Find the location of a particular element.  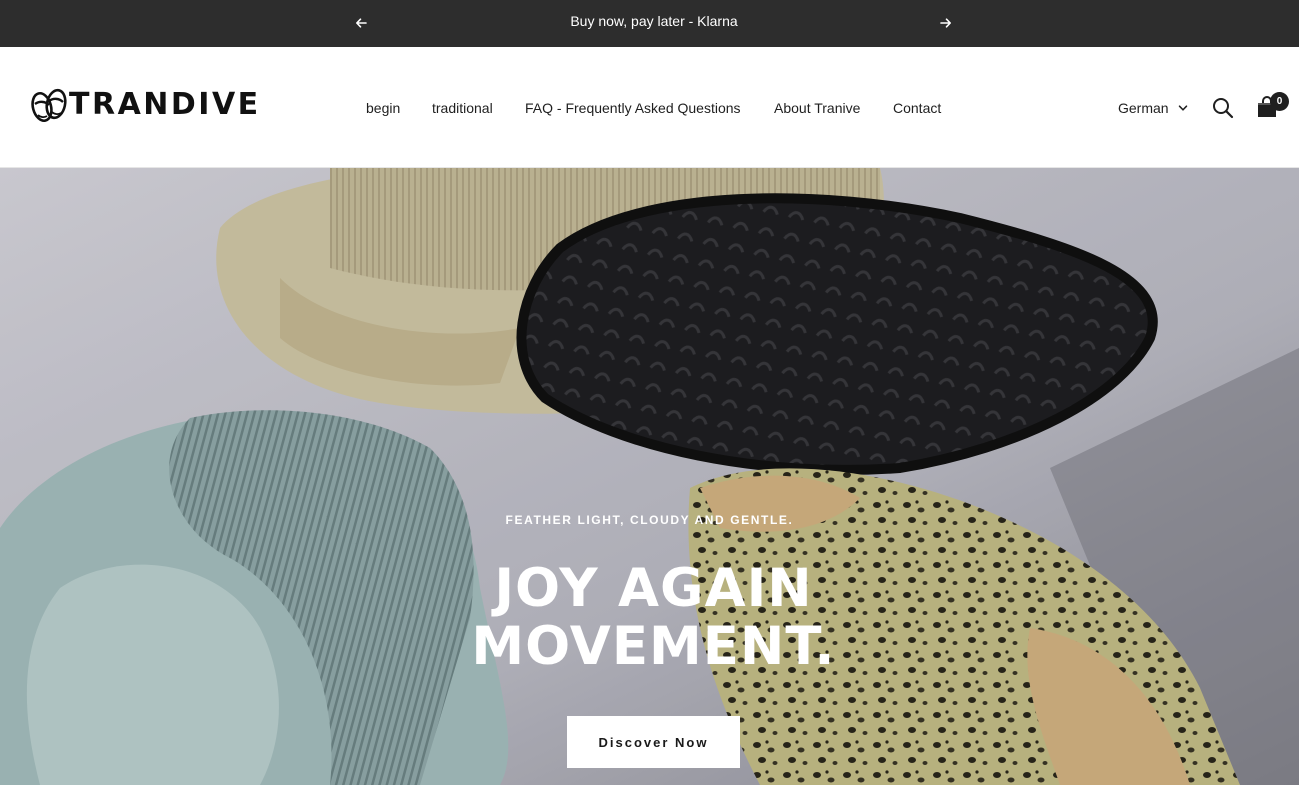

hero-headline: JOY AGAIN MOVEMENT. is located at coordinates (649, 618).